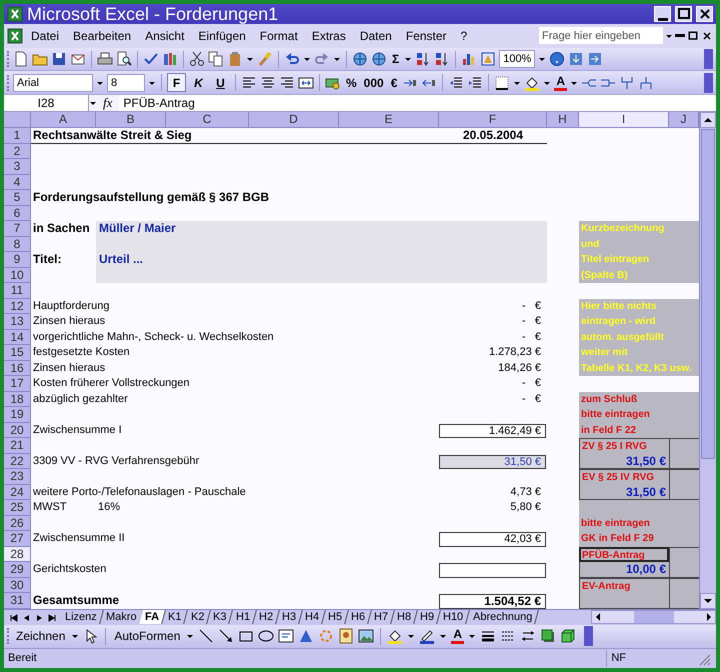 Image resolution: width=720 pixels, height=672 pixels. Describe the element at coordinates (222, 36) in the screenshot. I see `menu-item: Einfügen` at that location.